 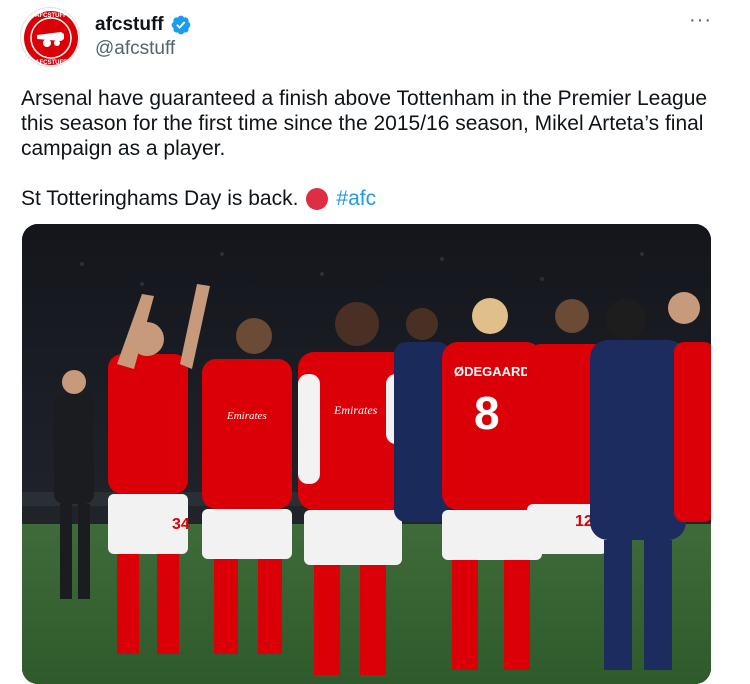 I want to click on verified-badge-icon, so click(x=181, y=25).